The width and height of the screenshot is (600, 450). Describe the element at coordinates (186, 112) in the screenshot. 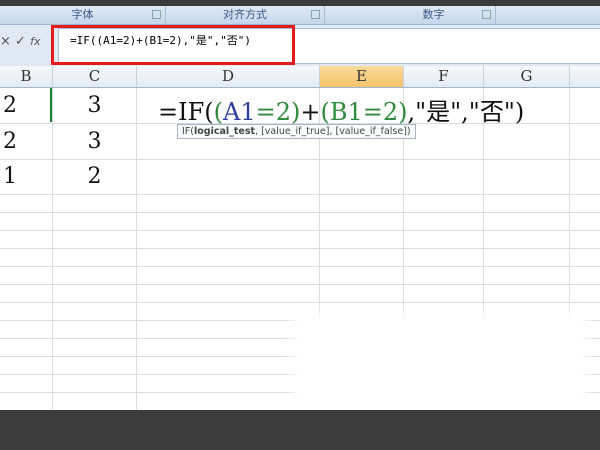

I see `formula-part: =IF(` at that location.